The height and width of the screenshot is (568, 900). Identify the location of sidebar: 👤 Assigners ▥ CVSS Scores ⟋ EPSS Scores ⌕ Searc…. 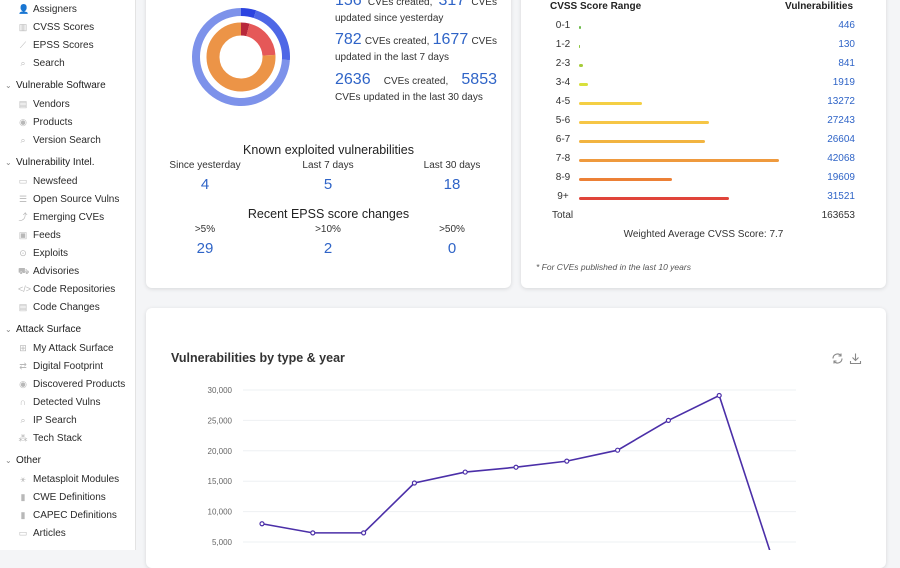
(68, 275).